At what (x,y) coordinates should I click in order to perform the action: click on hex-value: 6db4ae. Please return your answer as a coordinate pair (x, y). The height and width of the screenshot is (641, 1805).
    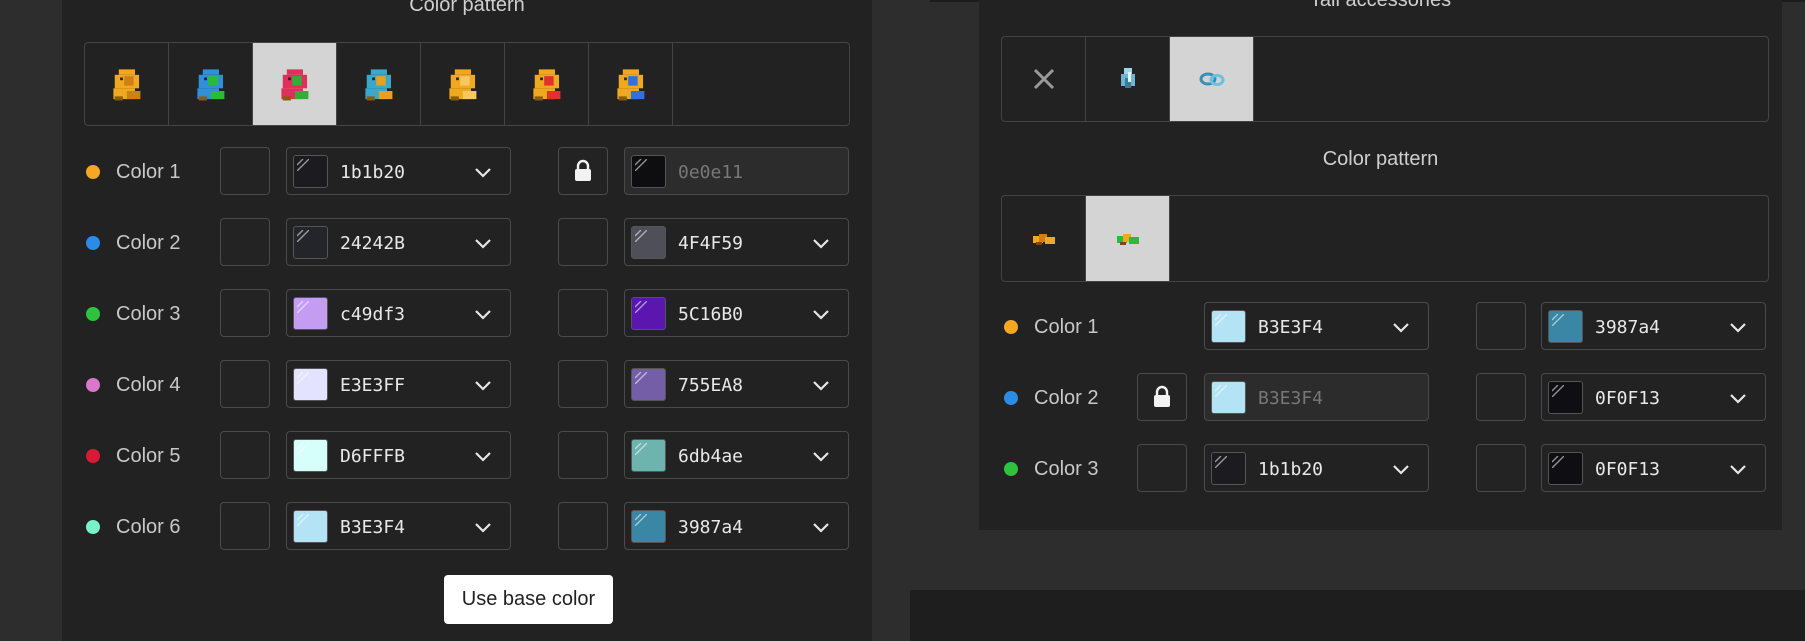
    Looking at the image, I should click on (711, 456).